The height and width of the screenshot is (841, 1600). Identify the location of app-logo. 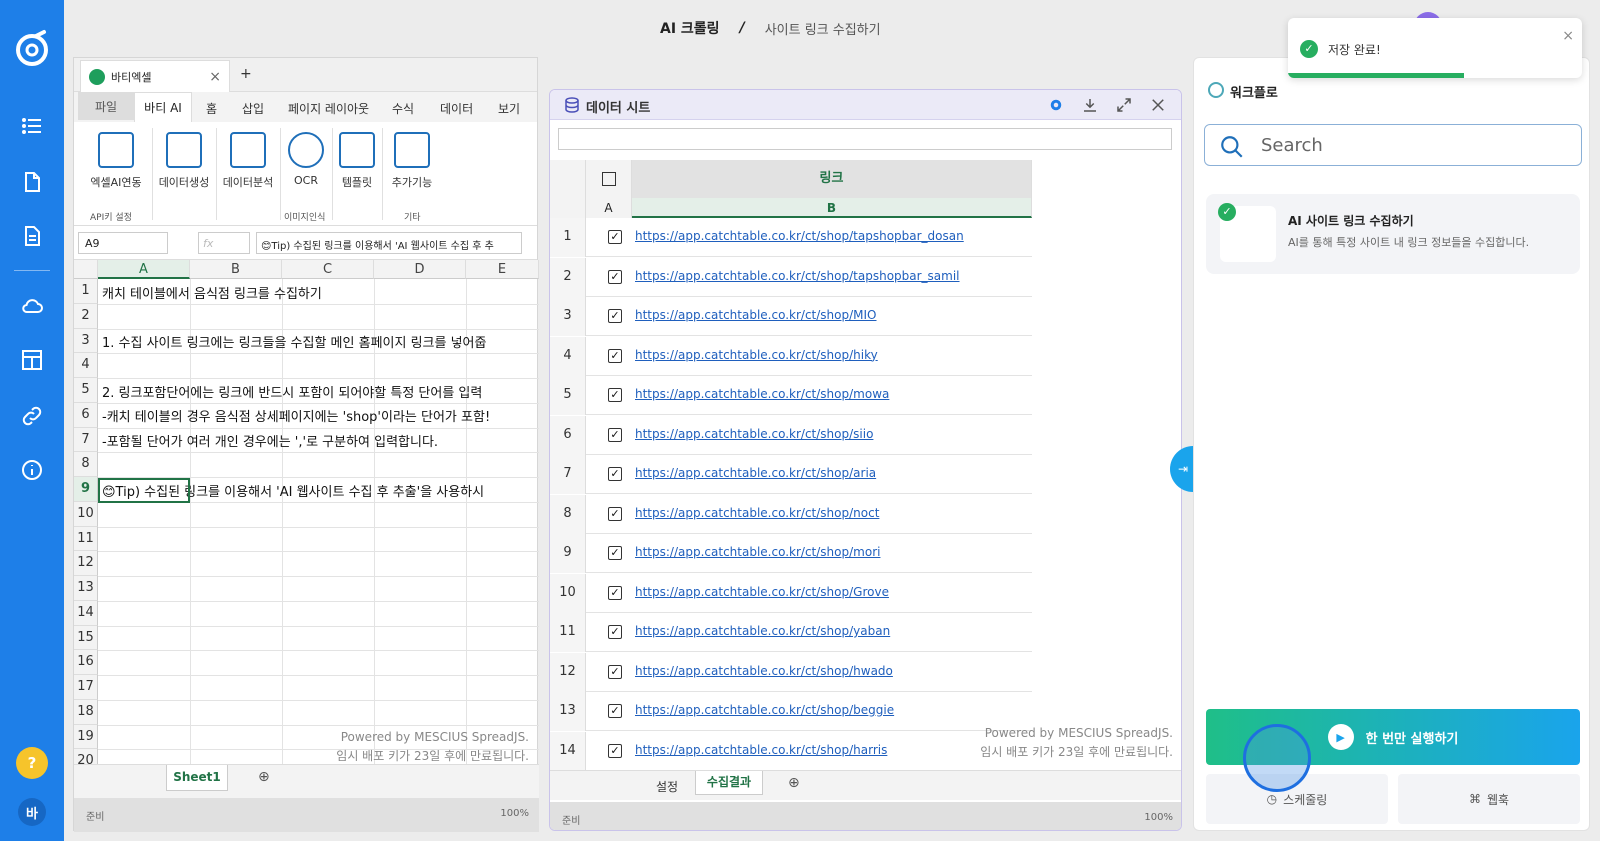
(32, 48).